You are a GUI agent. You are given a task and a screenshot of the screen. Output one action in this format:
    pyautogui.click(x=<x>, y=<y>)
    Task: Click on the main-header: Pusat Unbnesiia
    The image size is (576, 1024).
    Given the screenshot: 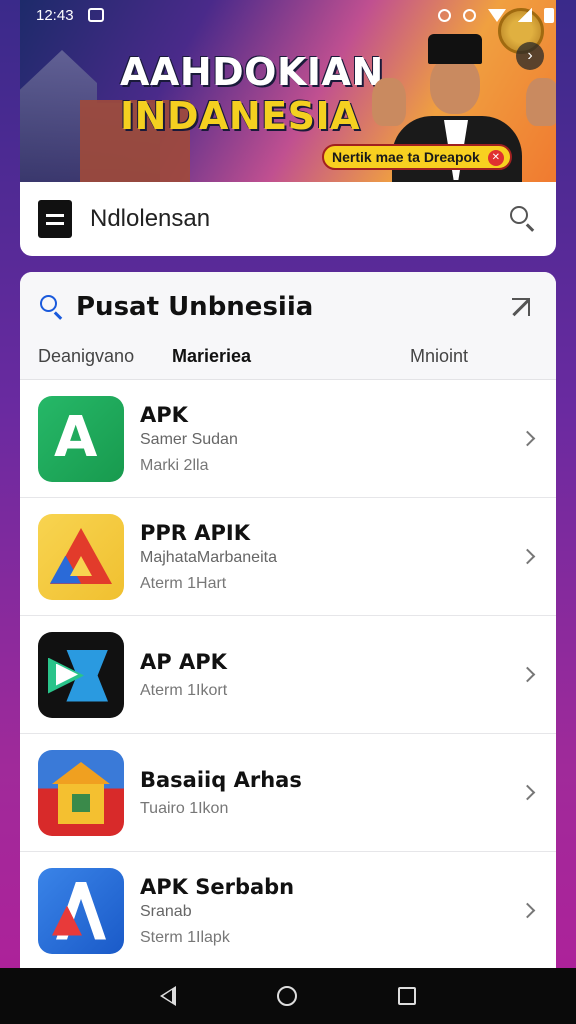 What is the action you would take?
    pyautogui.click(x=288, y=307)
    